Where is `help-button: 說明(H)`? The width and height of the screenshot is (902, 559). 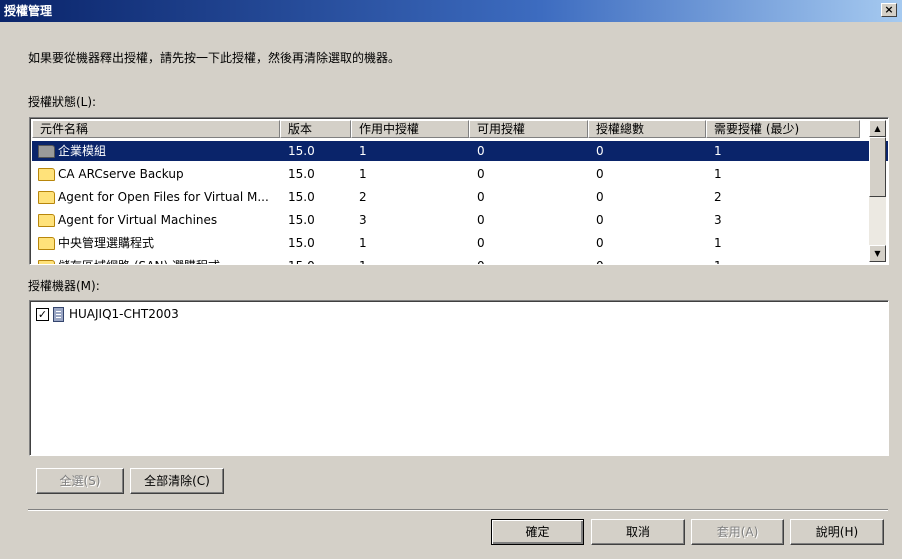
help-button: 說明(H) is located at coordinates (837, 532).